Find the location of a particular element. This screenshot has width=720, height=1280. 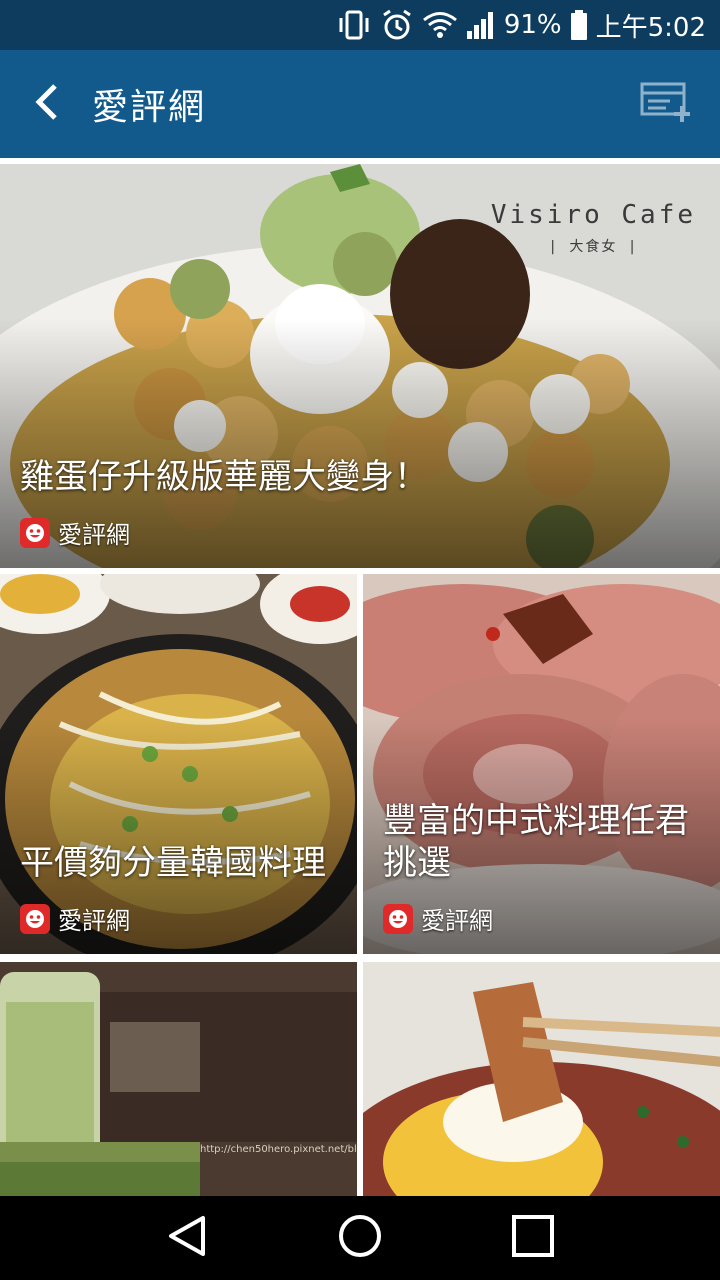

vibrate-icon is located at coordinates (354, 25).